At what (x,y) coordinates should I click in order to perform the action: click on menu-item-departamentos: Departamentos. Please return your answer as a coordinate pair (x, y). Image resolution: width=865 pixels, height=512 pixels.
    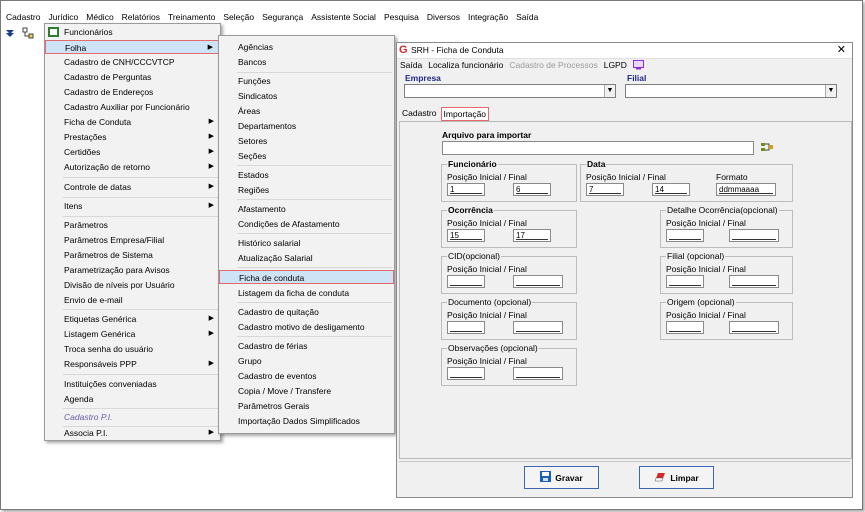
    Looking at the image, I should click on (306, 126).